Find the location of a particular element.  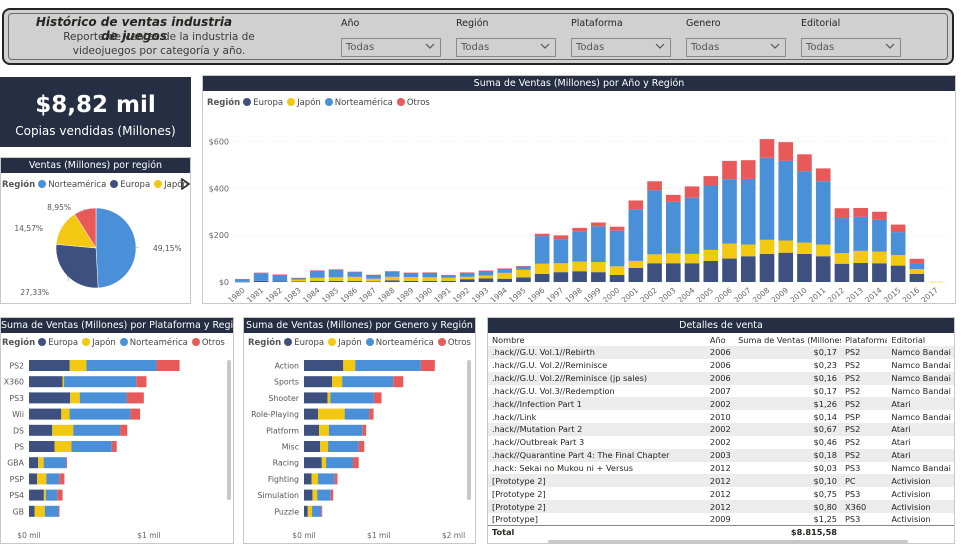

table-row: [Prototype] 2009 $1,25 PS3 Activision is located at coordinates (721, 519).